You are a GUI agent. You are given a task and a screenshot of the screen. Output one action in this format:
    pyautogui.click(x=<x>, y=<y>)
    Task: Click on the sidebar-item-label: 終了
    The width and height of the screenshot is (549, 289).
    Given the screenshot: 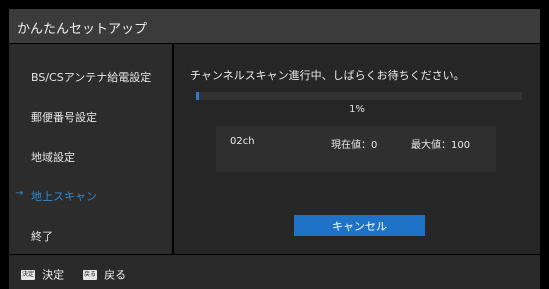 What is the action you would take?
    pyautogui.click(x=42, y=236)
    